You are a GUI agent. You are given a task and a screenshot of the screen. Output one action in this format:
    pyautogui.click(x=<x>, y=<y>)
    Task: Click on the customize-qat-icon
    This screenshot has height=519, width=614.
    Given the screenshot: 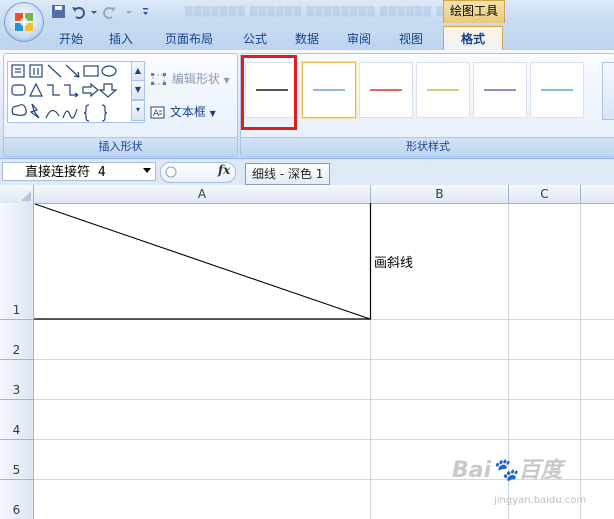 What is the action you would take?
    pyautogui.click(x=145, y=11)
    